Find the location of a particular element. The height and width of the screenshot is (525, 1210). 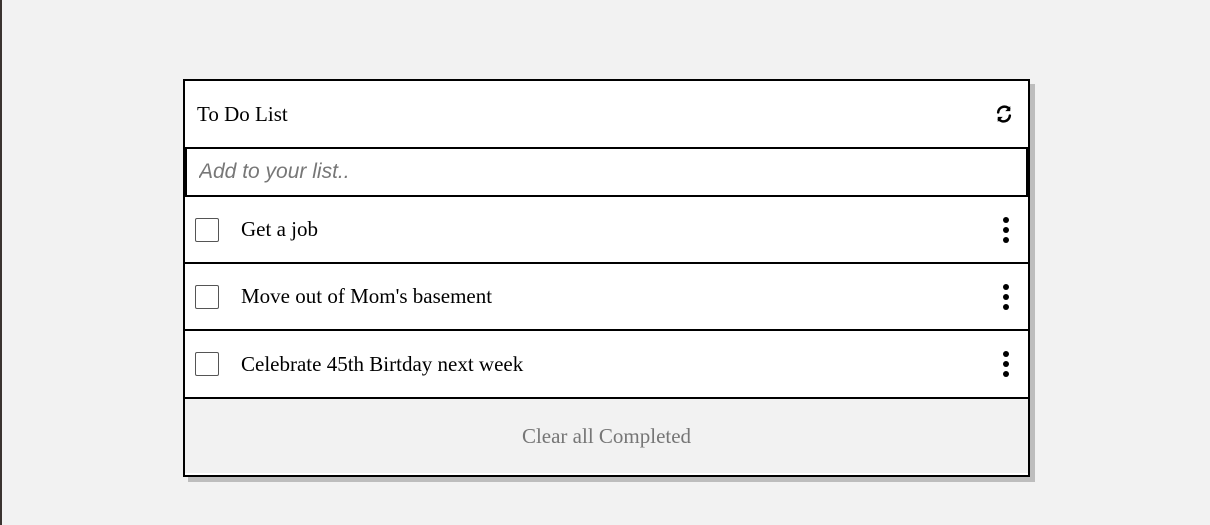

refresh-icon is located at coordinates (1004, 114).